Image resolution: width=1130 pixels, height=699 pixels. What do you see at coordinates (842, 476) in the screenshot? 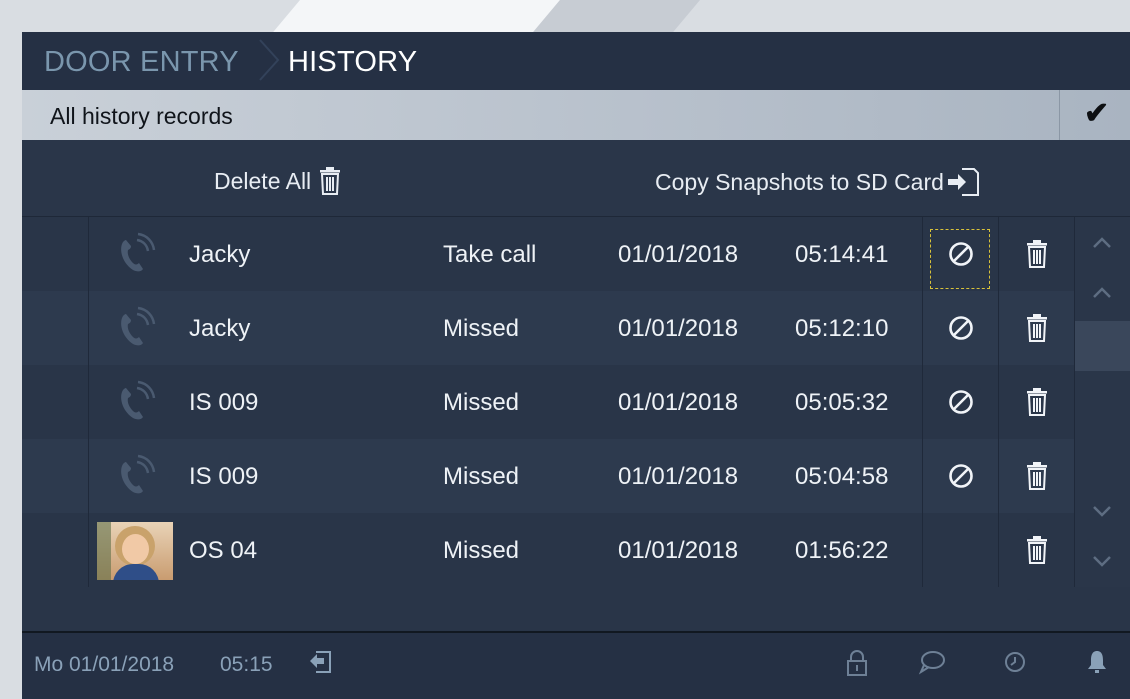
I see `call-time: 05:04:58` at bounding box center [842, 476].